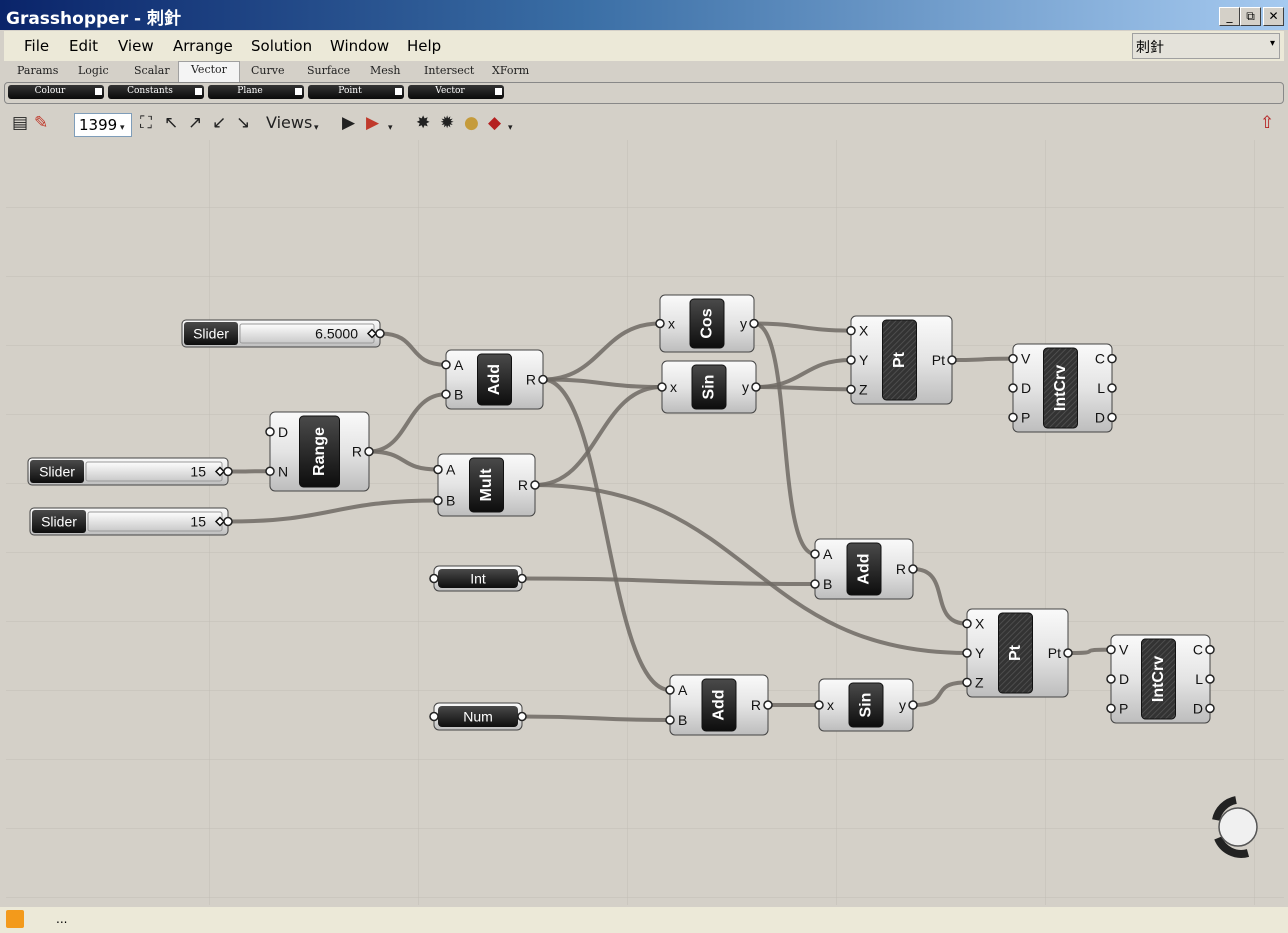 This screenshot has width=1288, height=933. What do you see at coordinates (1229, 16) in the screenshot?
I see `minimize-button: _` at bounding box center [1229, 16].